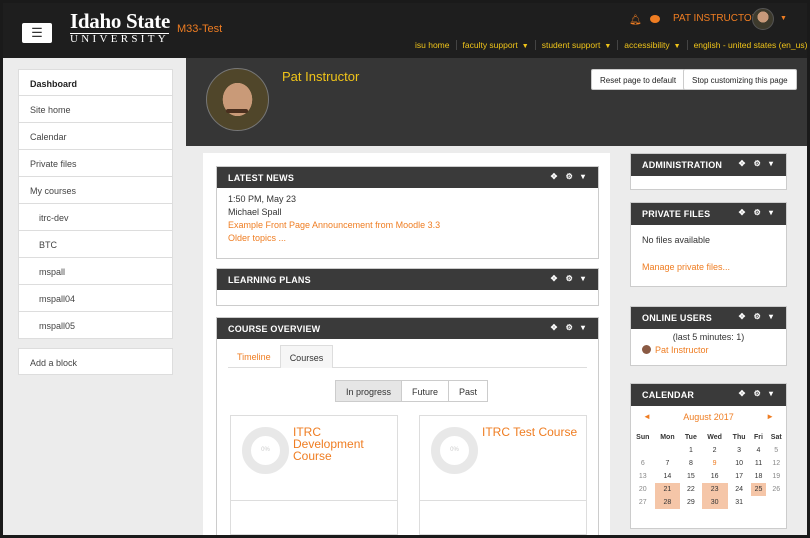 Image resolution: width=810 pixels, height=538 pixels. I want to click on sidebar-course-item: mspall, so click(95, 271).